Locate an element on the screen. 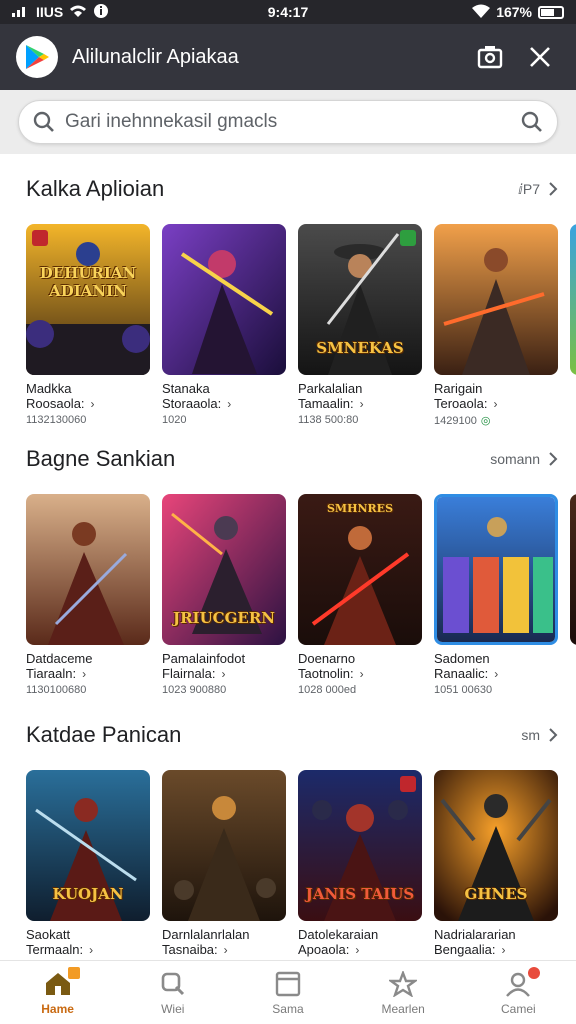  search-box is located at coordinates (288, 122).